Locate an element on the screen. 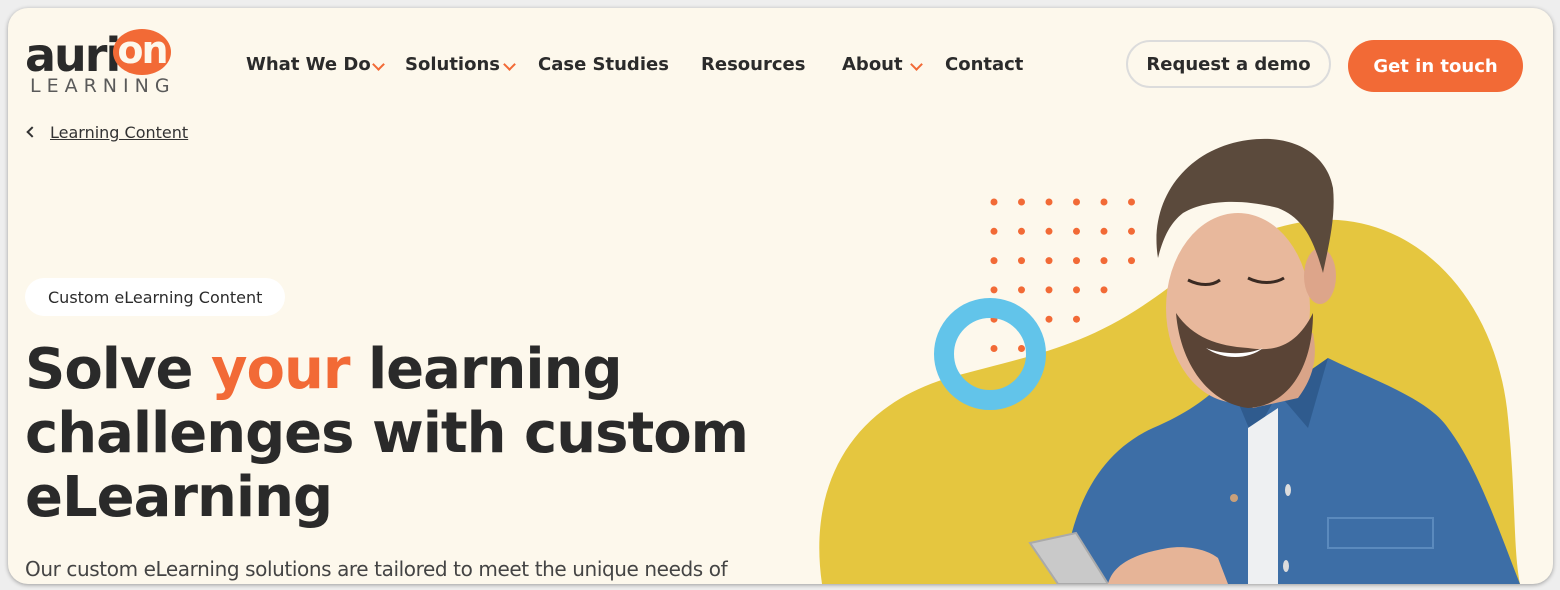 The width and height of the screenshot is (1560, 590). category-tag: Custom eLearning Content is located at coordinates (155, 297).